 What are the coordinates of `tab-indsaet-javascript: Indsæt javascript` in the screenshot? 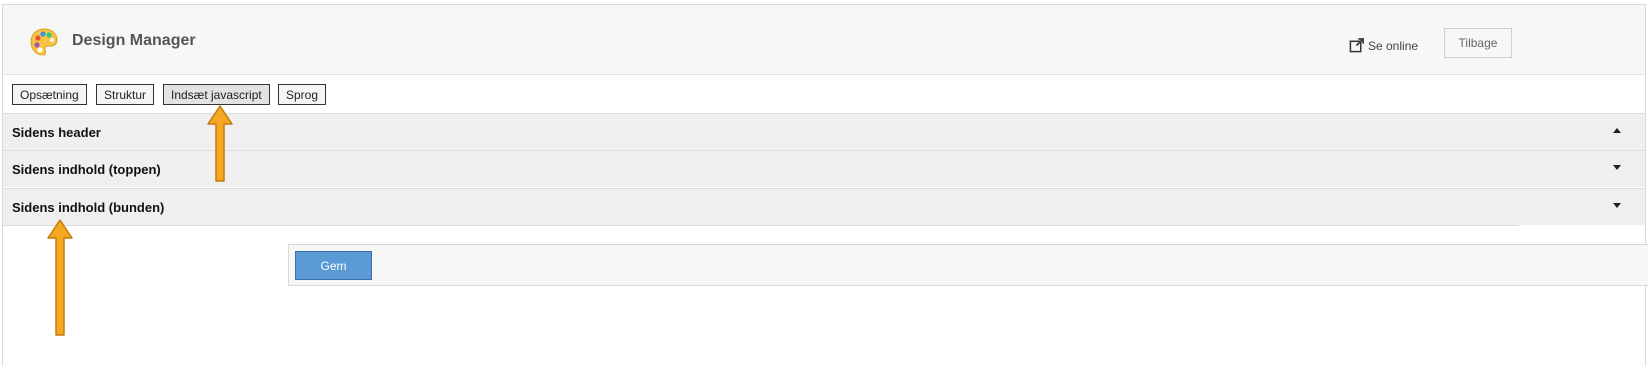 It's located at (216, 94).